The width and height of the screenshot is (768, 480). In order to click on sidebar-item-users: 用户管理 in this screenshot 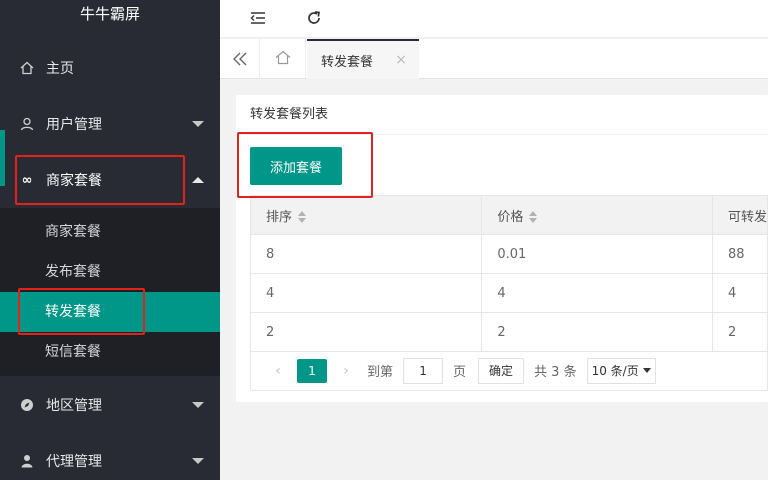, I will do `click(110, 124)`.